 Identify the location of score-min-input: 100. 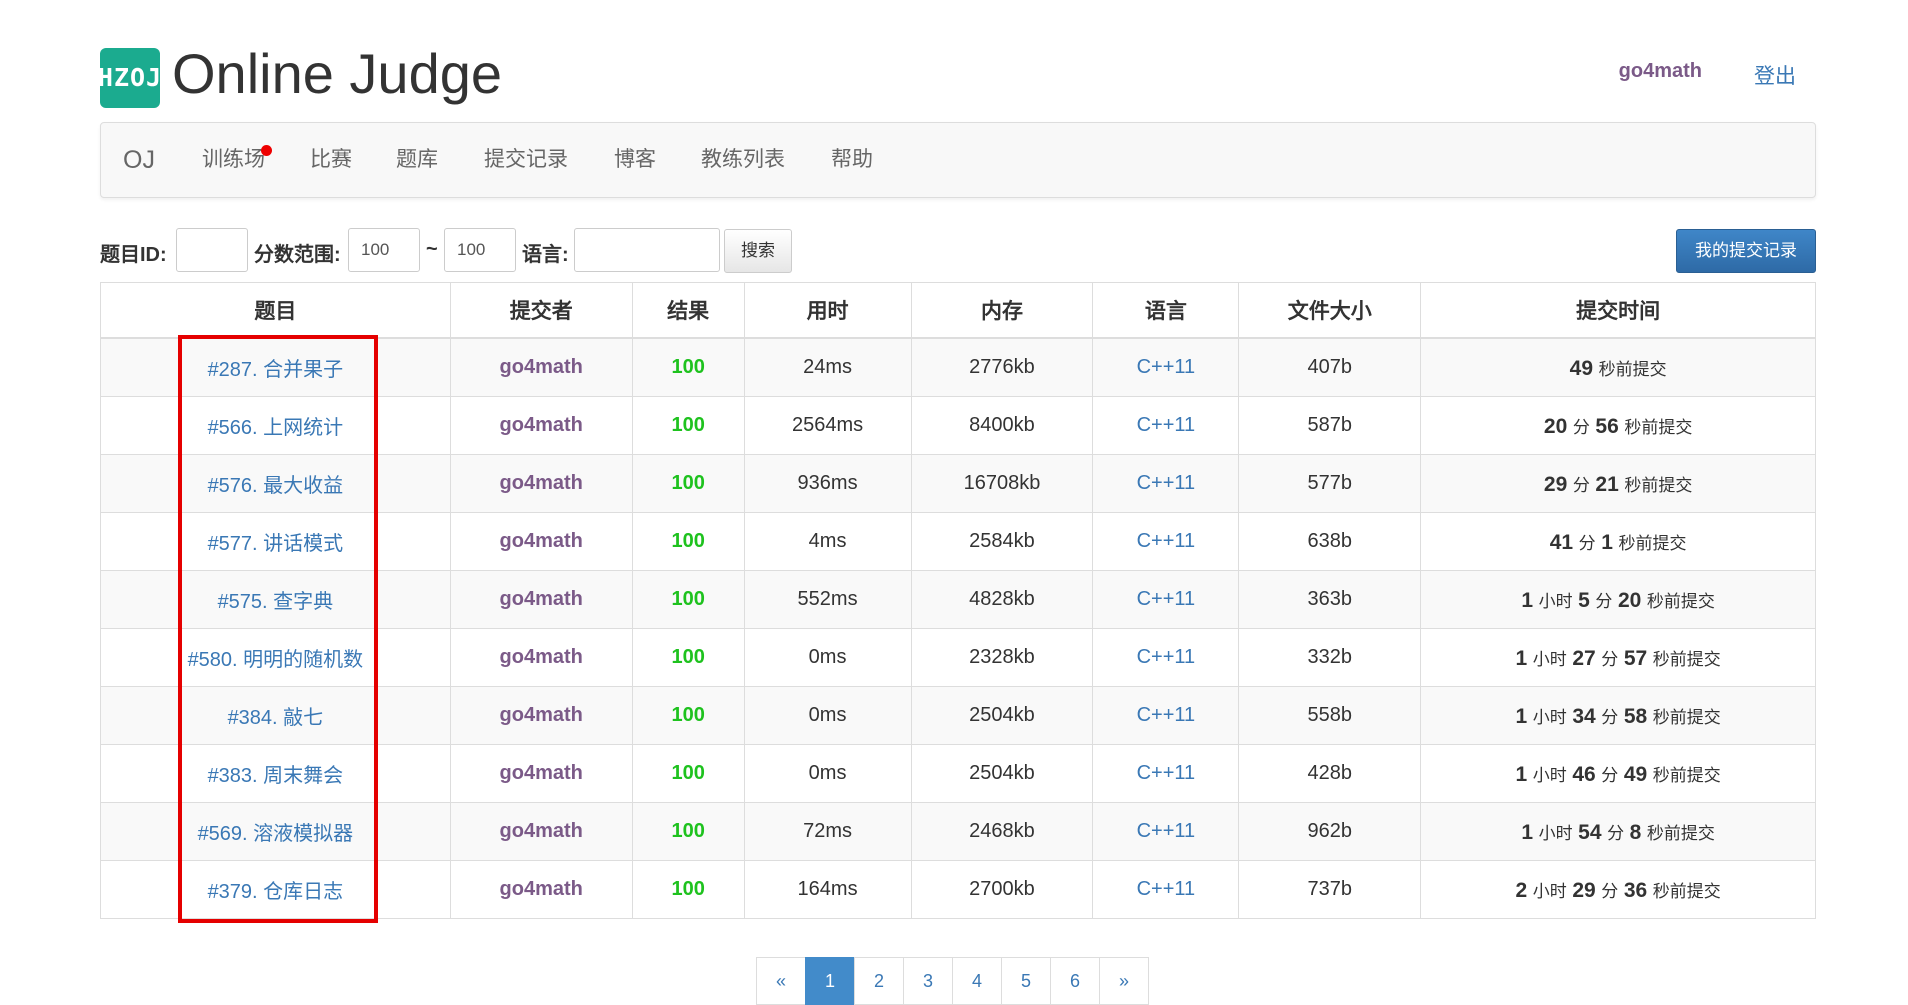
(384, 250).